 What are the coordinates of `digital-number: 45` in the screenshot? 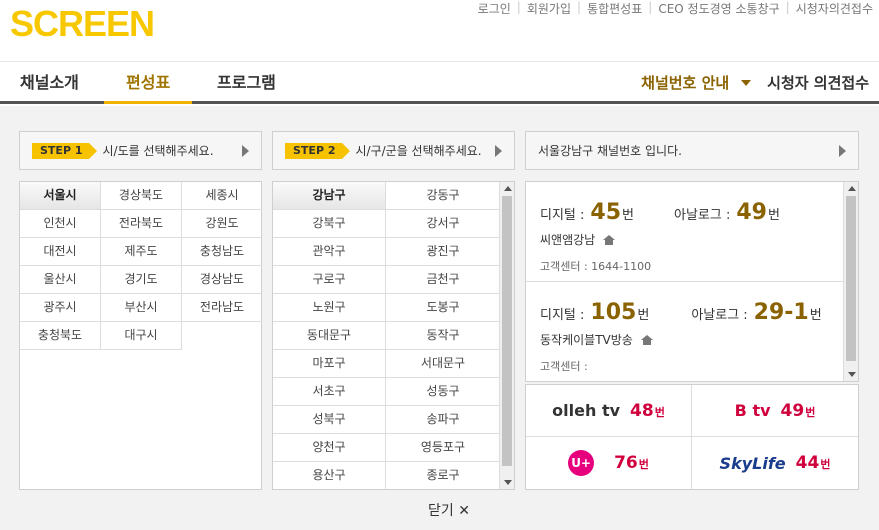 It's located at (606, 212).